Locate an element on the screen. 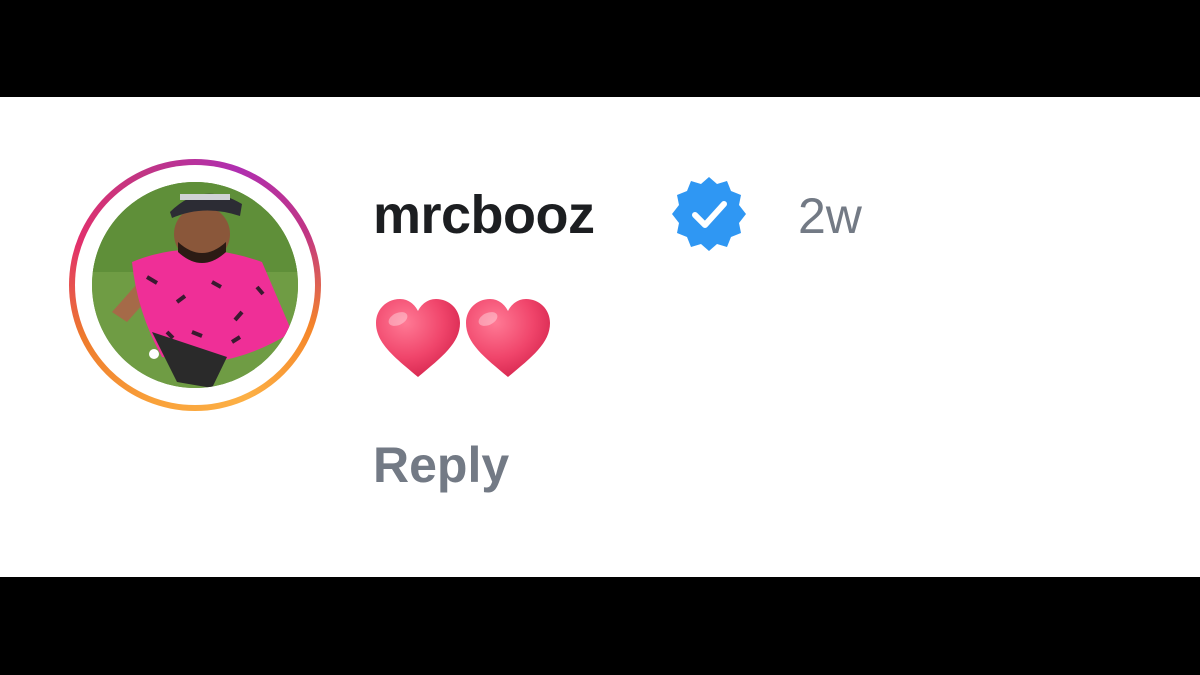 The image size is (1200, 675). avatar is located at coordinates (195, 285).